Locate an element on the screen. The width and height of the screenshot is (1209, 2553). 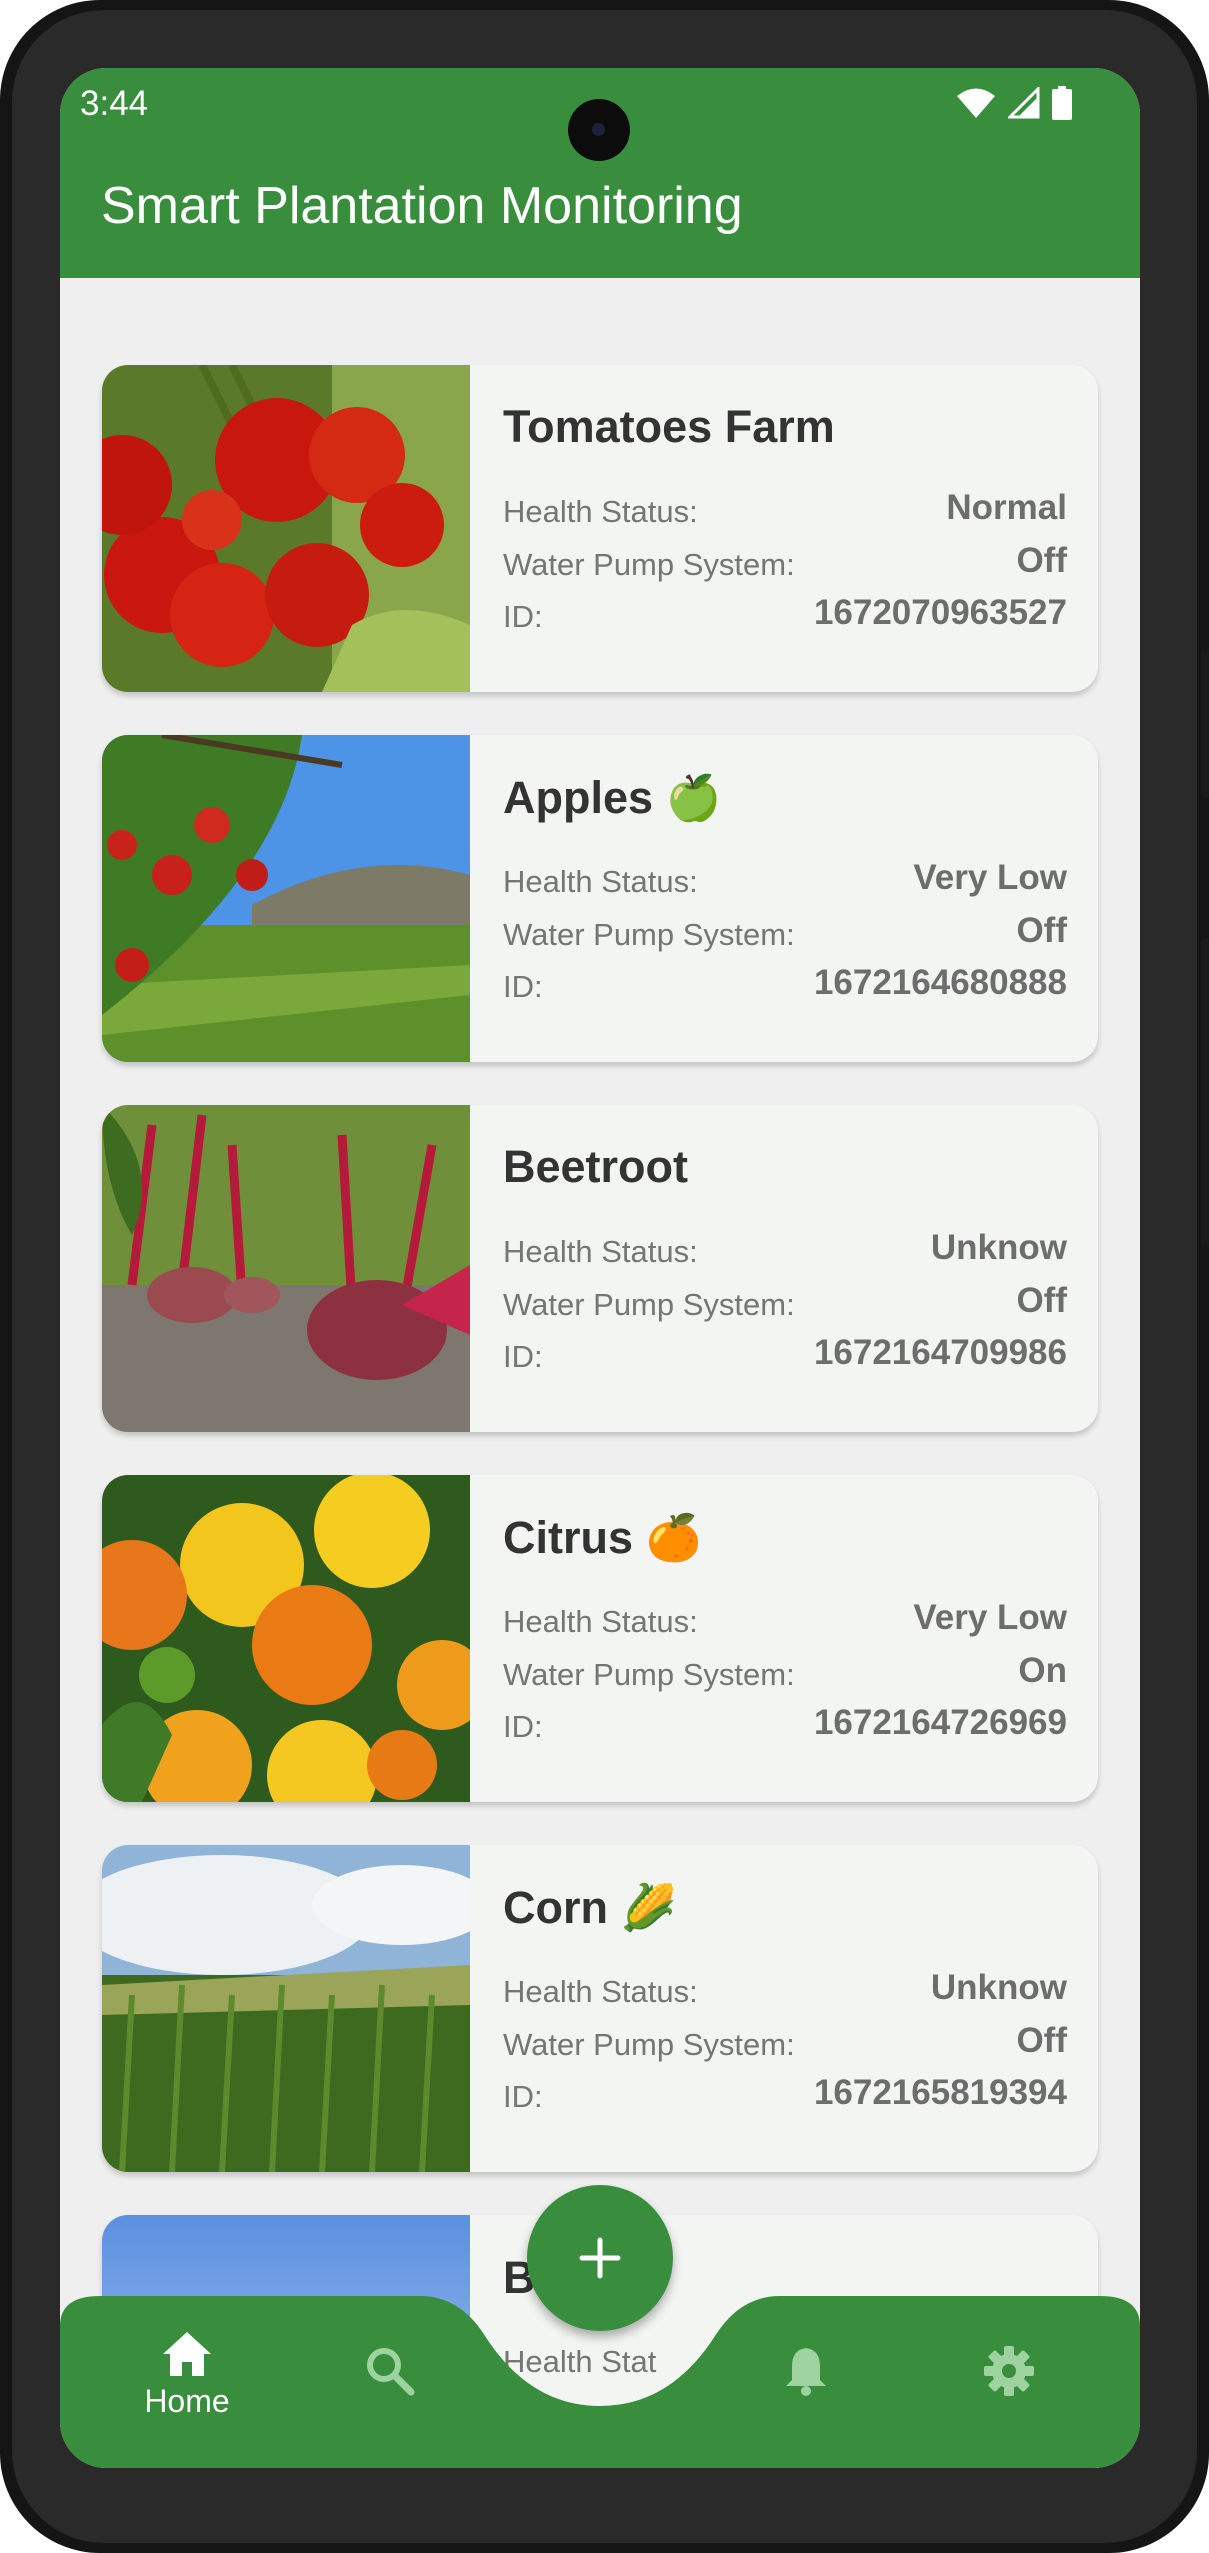
id-row: ID: 1672165819394 is located at coordinates (785, 2096).